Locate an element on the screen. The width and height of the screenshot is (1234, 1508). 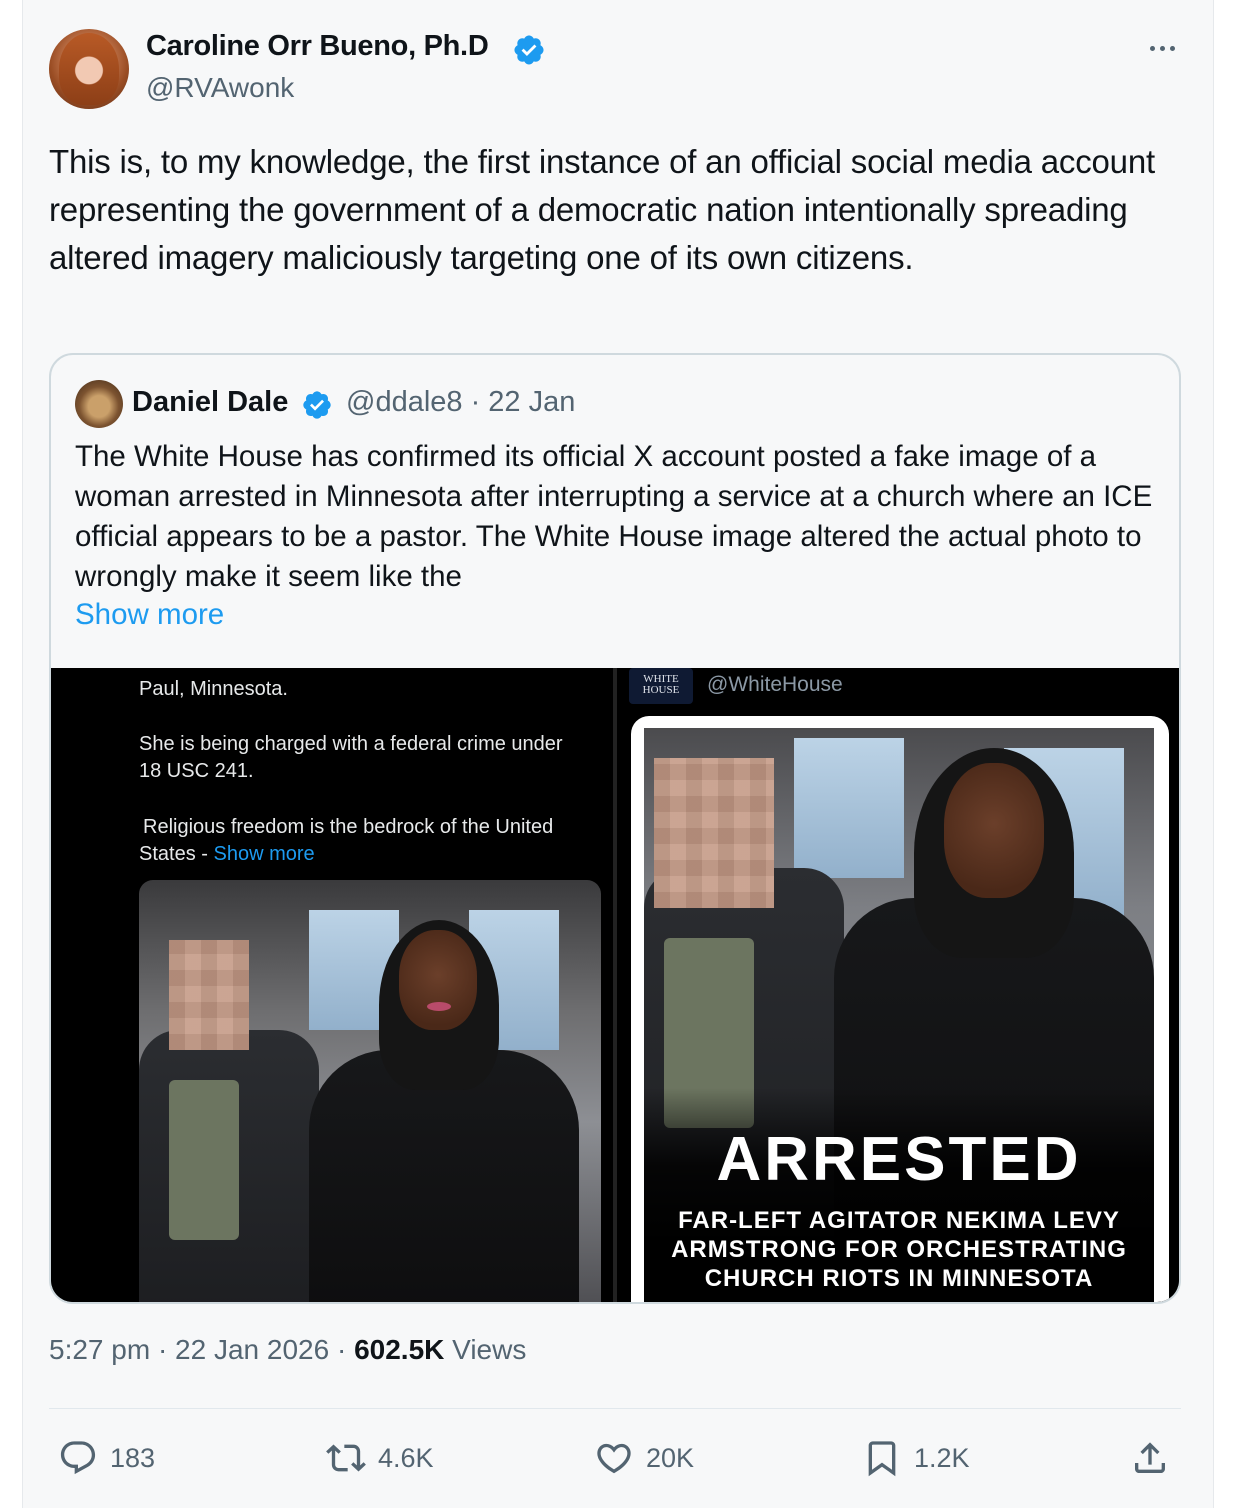
bookmark-button: 1.2K is located at coordinates (916, 1458).